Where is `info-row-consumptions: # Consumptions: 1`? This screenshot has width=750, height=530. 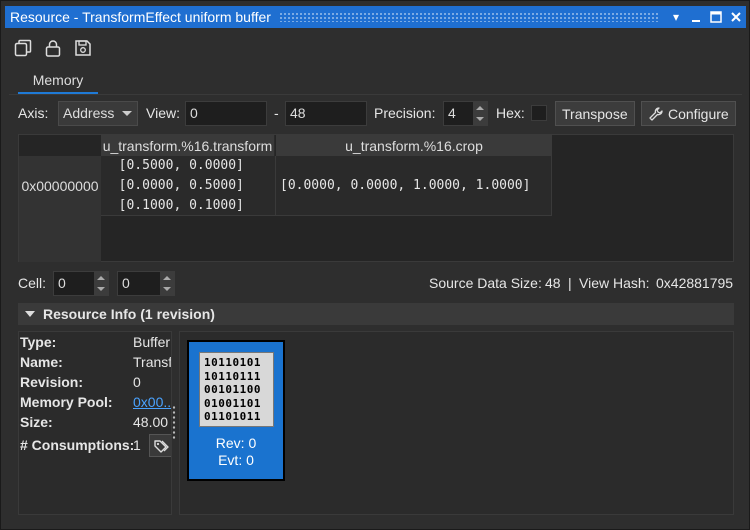 info-row-consumptions: # Consumptions: 1 is located at coordinates (95, 445).